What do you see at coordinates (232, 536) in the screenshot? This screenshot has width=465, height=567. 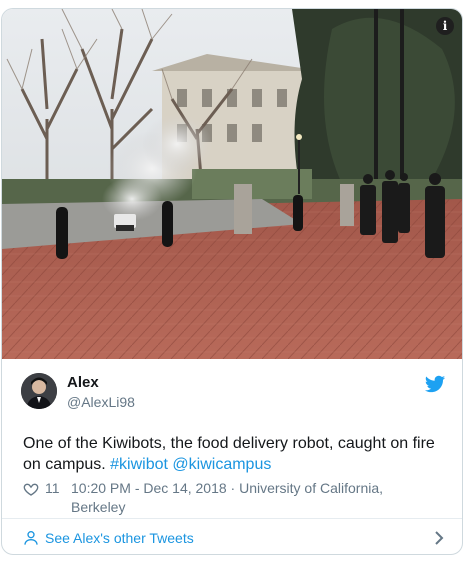 I see `see-other-tweets-link: See Alex's other Tweets` at bounding box center [232, 536].